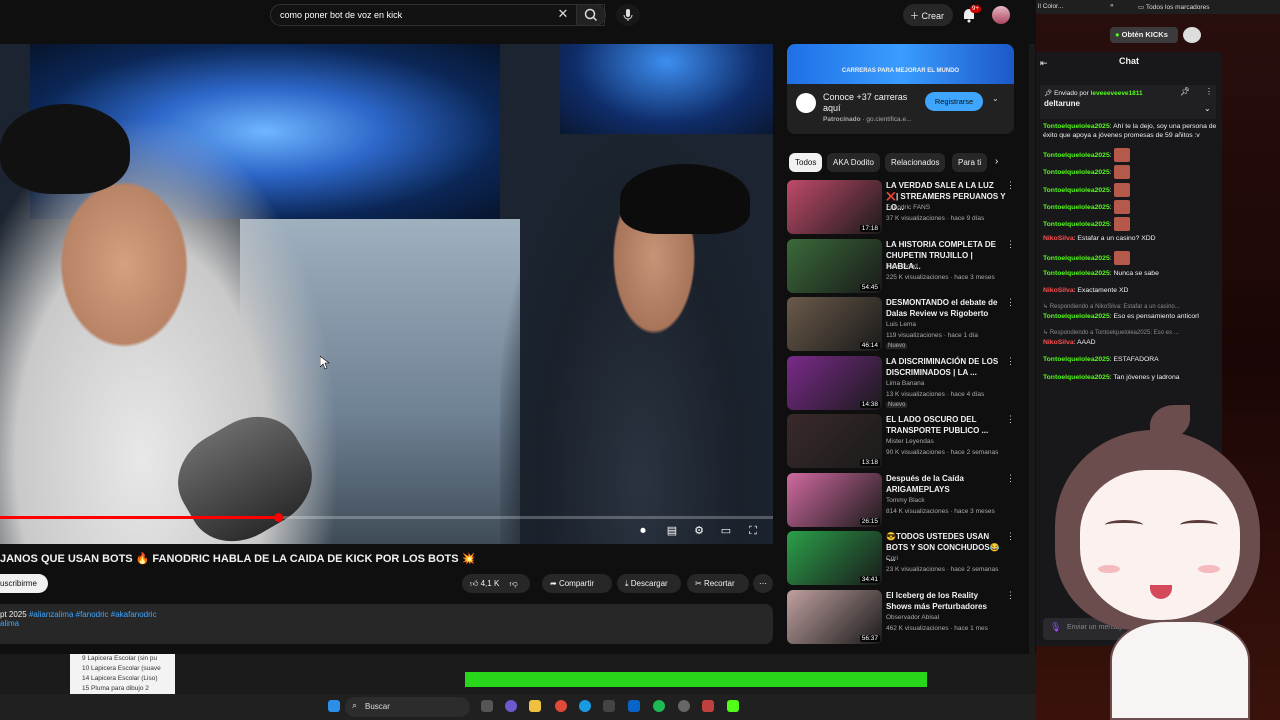  Describe the element at coordinates (496, 583) in the screenshot. I see `like-dislike-group: 👍︎ 4,1 K 👎︎` at that location.